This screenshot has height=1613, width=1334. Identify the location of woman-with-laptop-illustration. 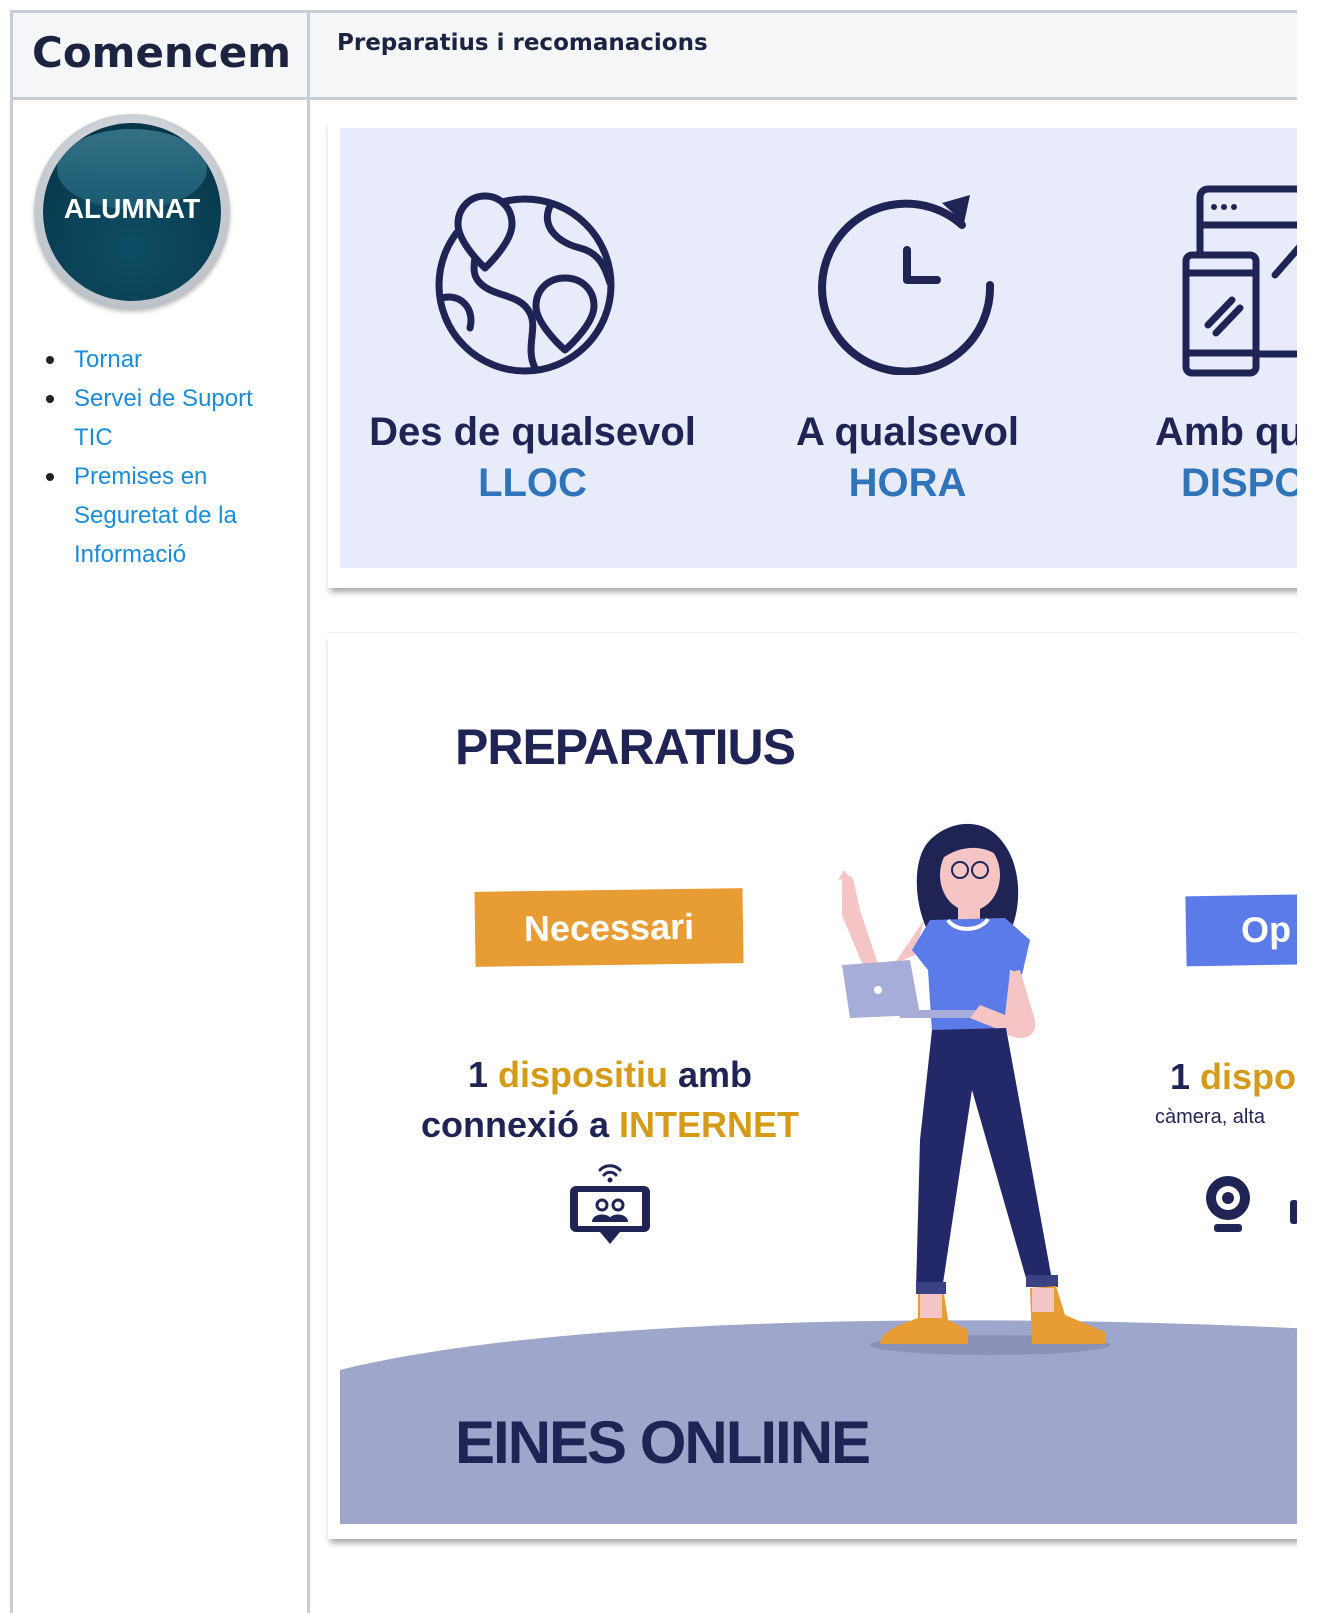
(971, 1083).